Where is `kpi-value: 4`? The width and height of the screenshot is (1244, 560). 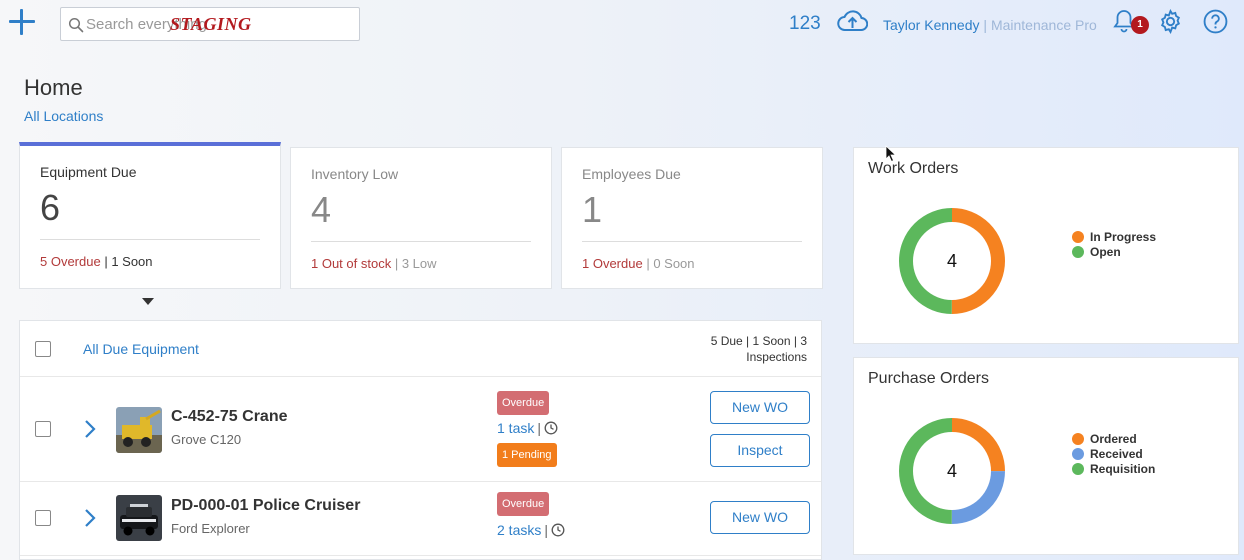
kpi-value: 4 is located at coordinates (321, 209).